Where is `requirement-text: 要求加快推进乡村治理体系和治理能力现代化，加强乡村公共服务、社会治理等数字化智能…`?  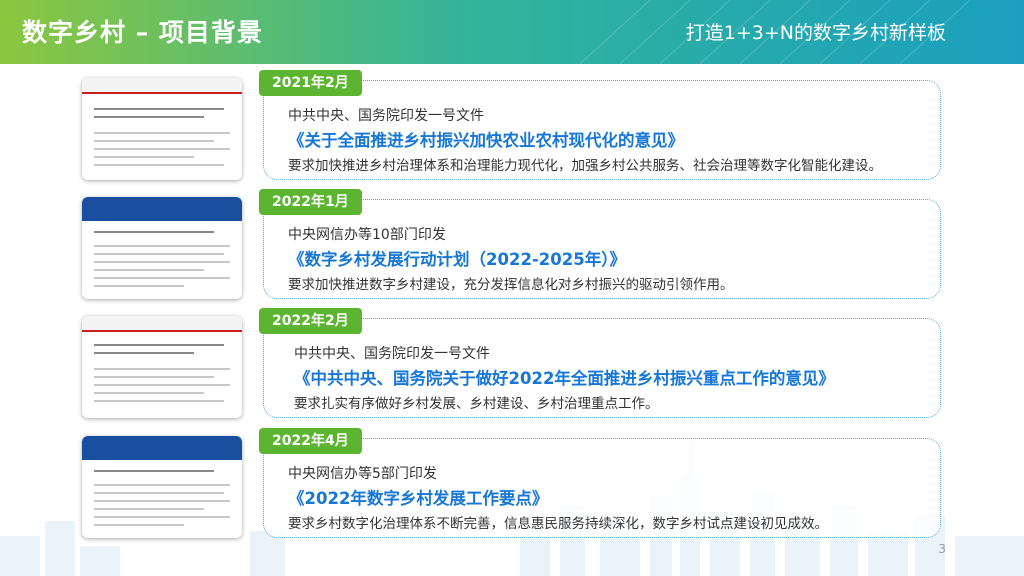 requirement-text: 要求加快推进乡村治理体系和治理能力现代化，加强乡村公共服务、社会治理等数字化智能… is located at coordinates (585, 166).